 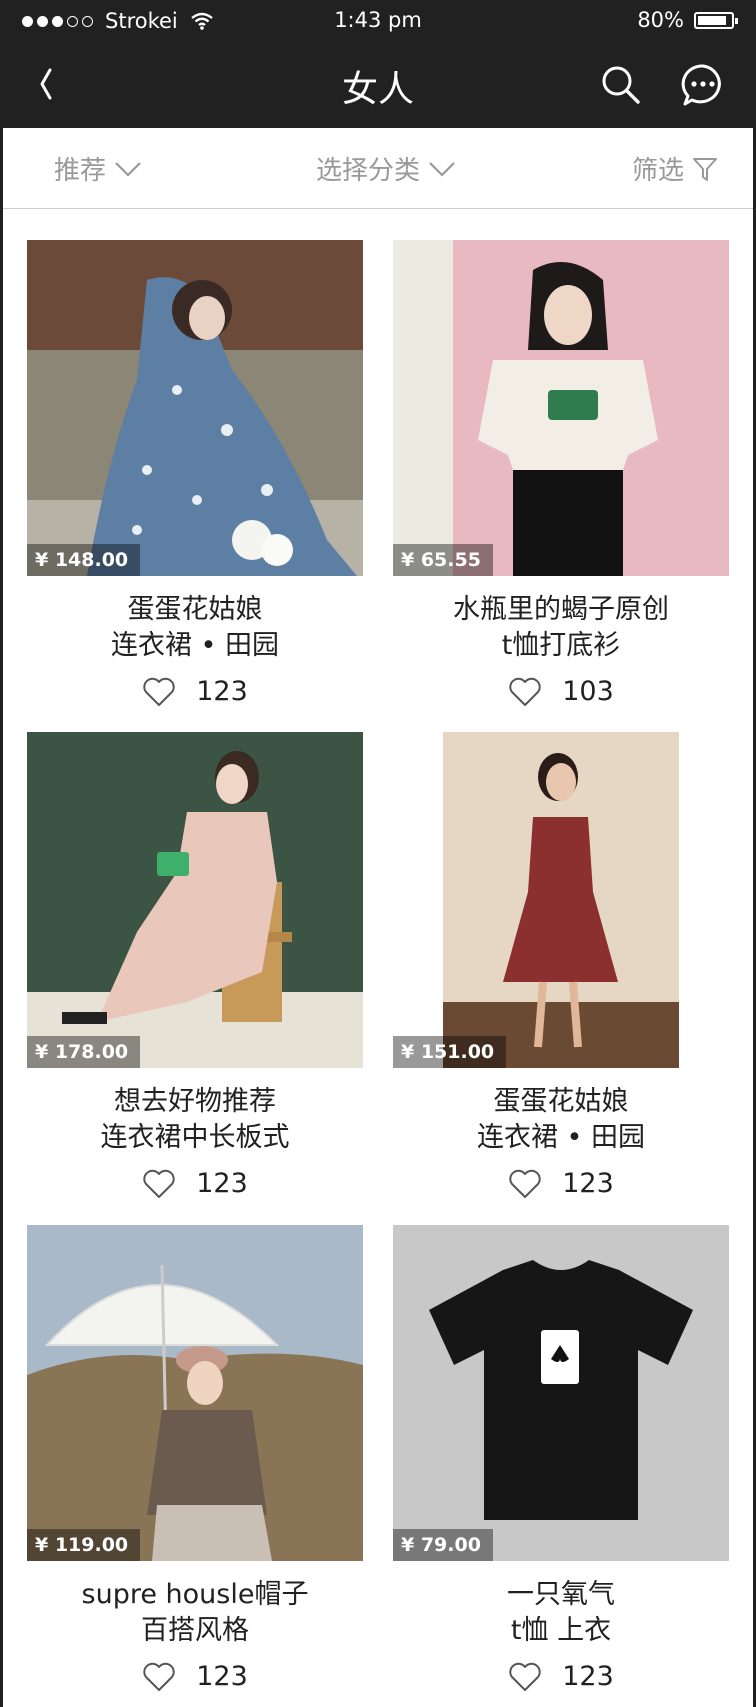 I want to click on category-dropdown: 选择分类, so click(x=386, y=168).